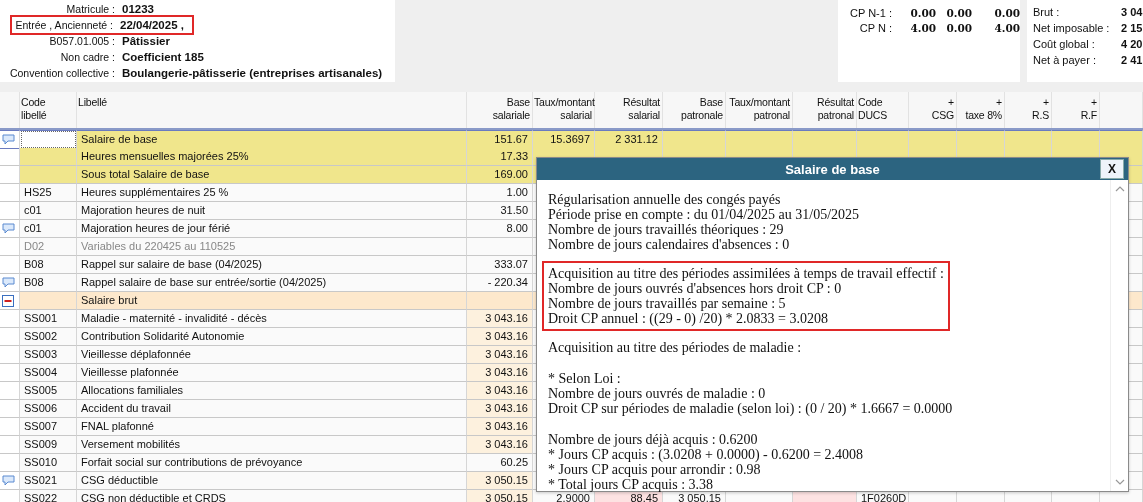 This screenshot has height=502, width=1143. Describe the element at coordinates (48, 110) in the screenshot. I see `column-header: Code libellé` at that location.